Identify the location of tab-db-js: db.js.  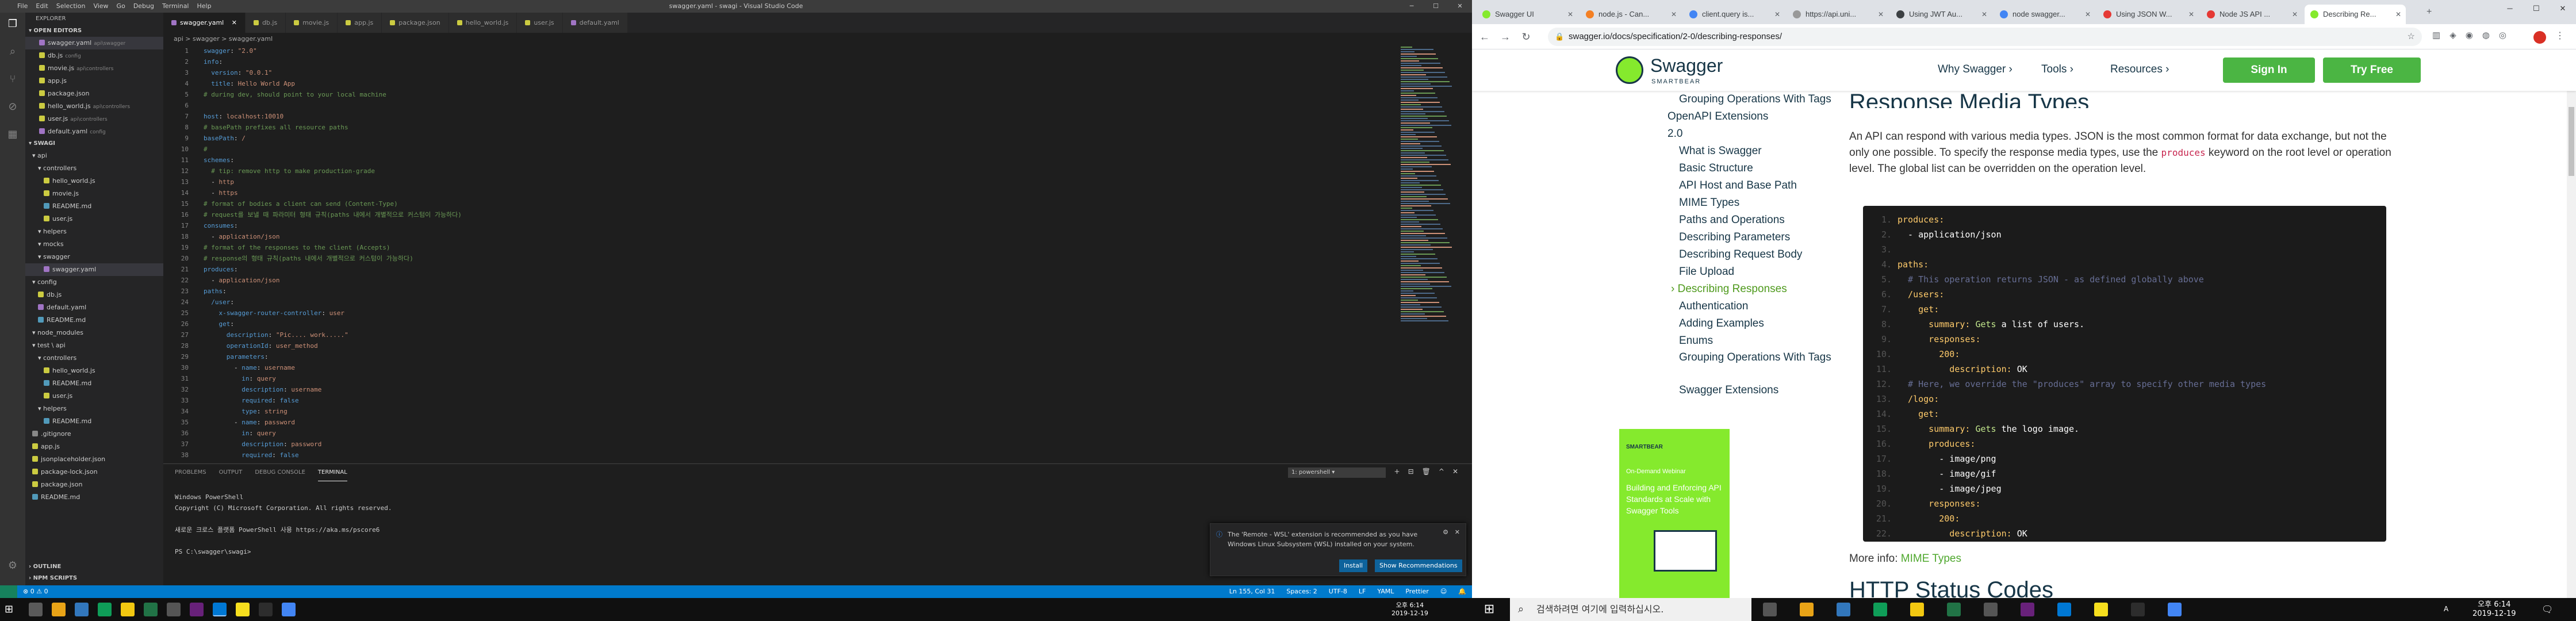
(265, 23).